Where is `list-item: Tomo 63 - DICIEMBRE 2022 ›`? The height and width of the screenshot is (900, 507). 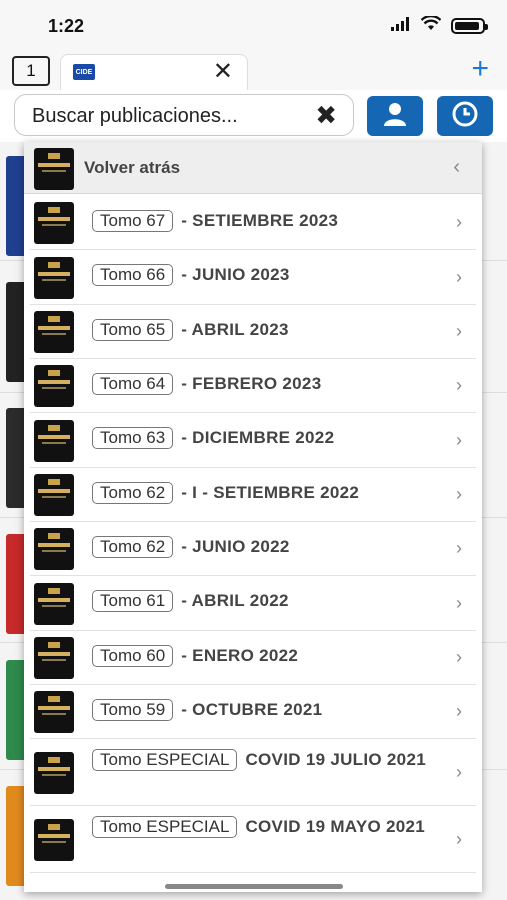
list-item: Tomo 63 - DICIEMBRE 2022 › is located at coordinates (253, 440).